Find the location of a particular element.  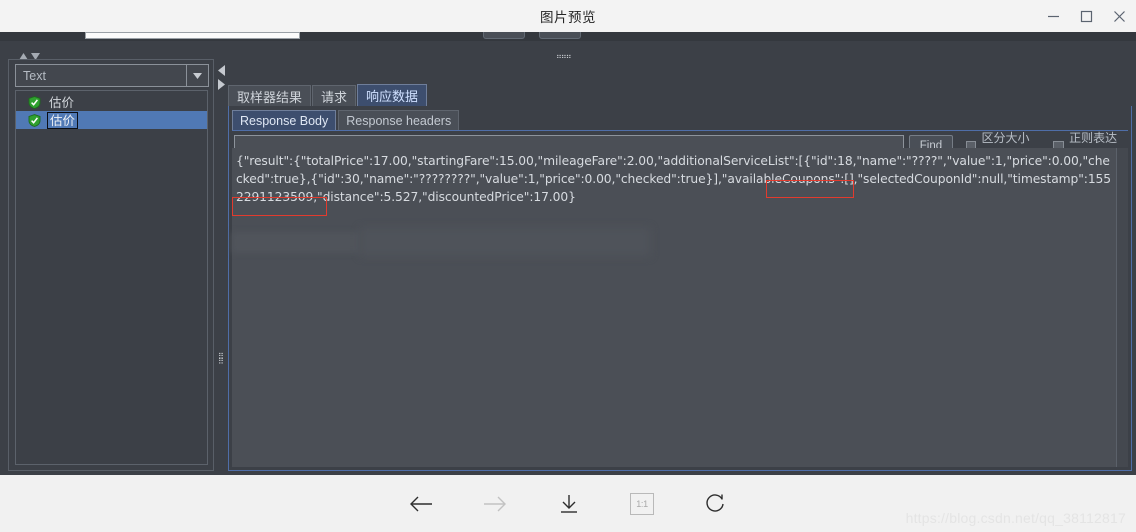

arrow-left-icon is located at coordinates (421, 503).